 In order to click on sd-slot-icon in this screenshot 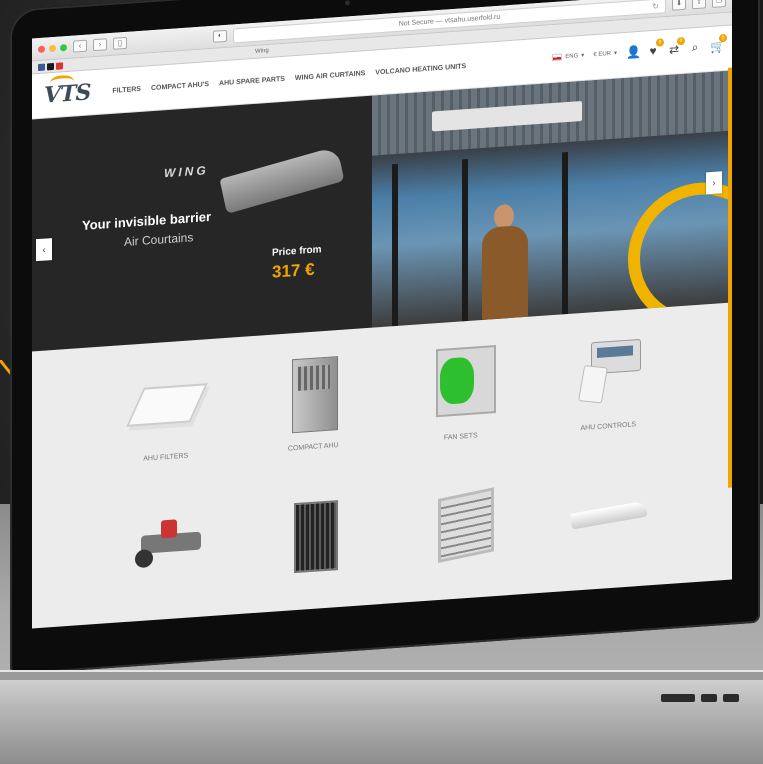, I will do `click(678, 698)`.